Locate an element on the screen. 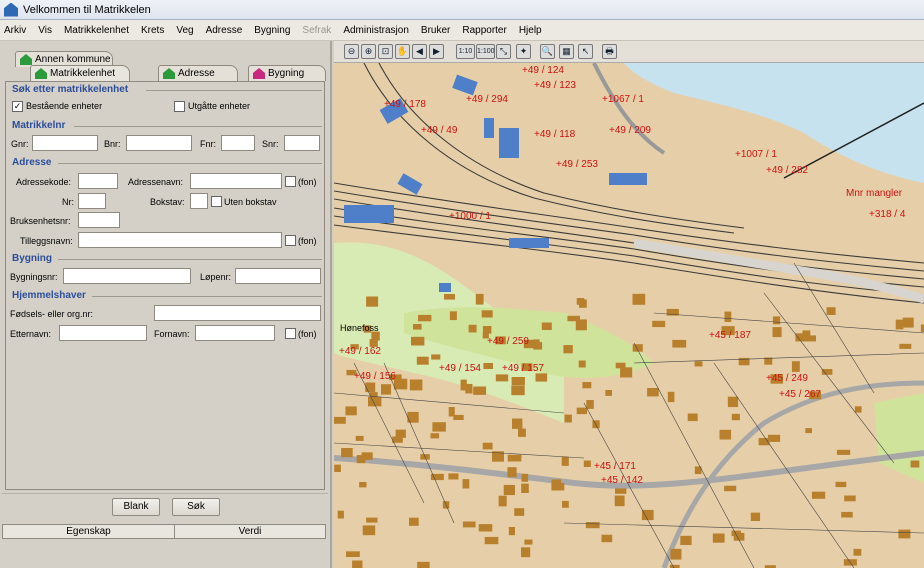  menu-rapporter: Rapporter is located at coordinates (484, 30).